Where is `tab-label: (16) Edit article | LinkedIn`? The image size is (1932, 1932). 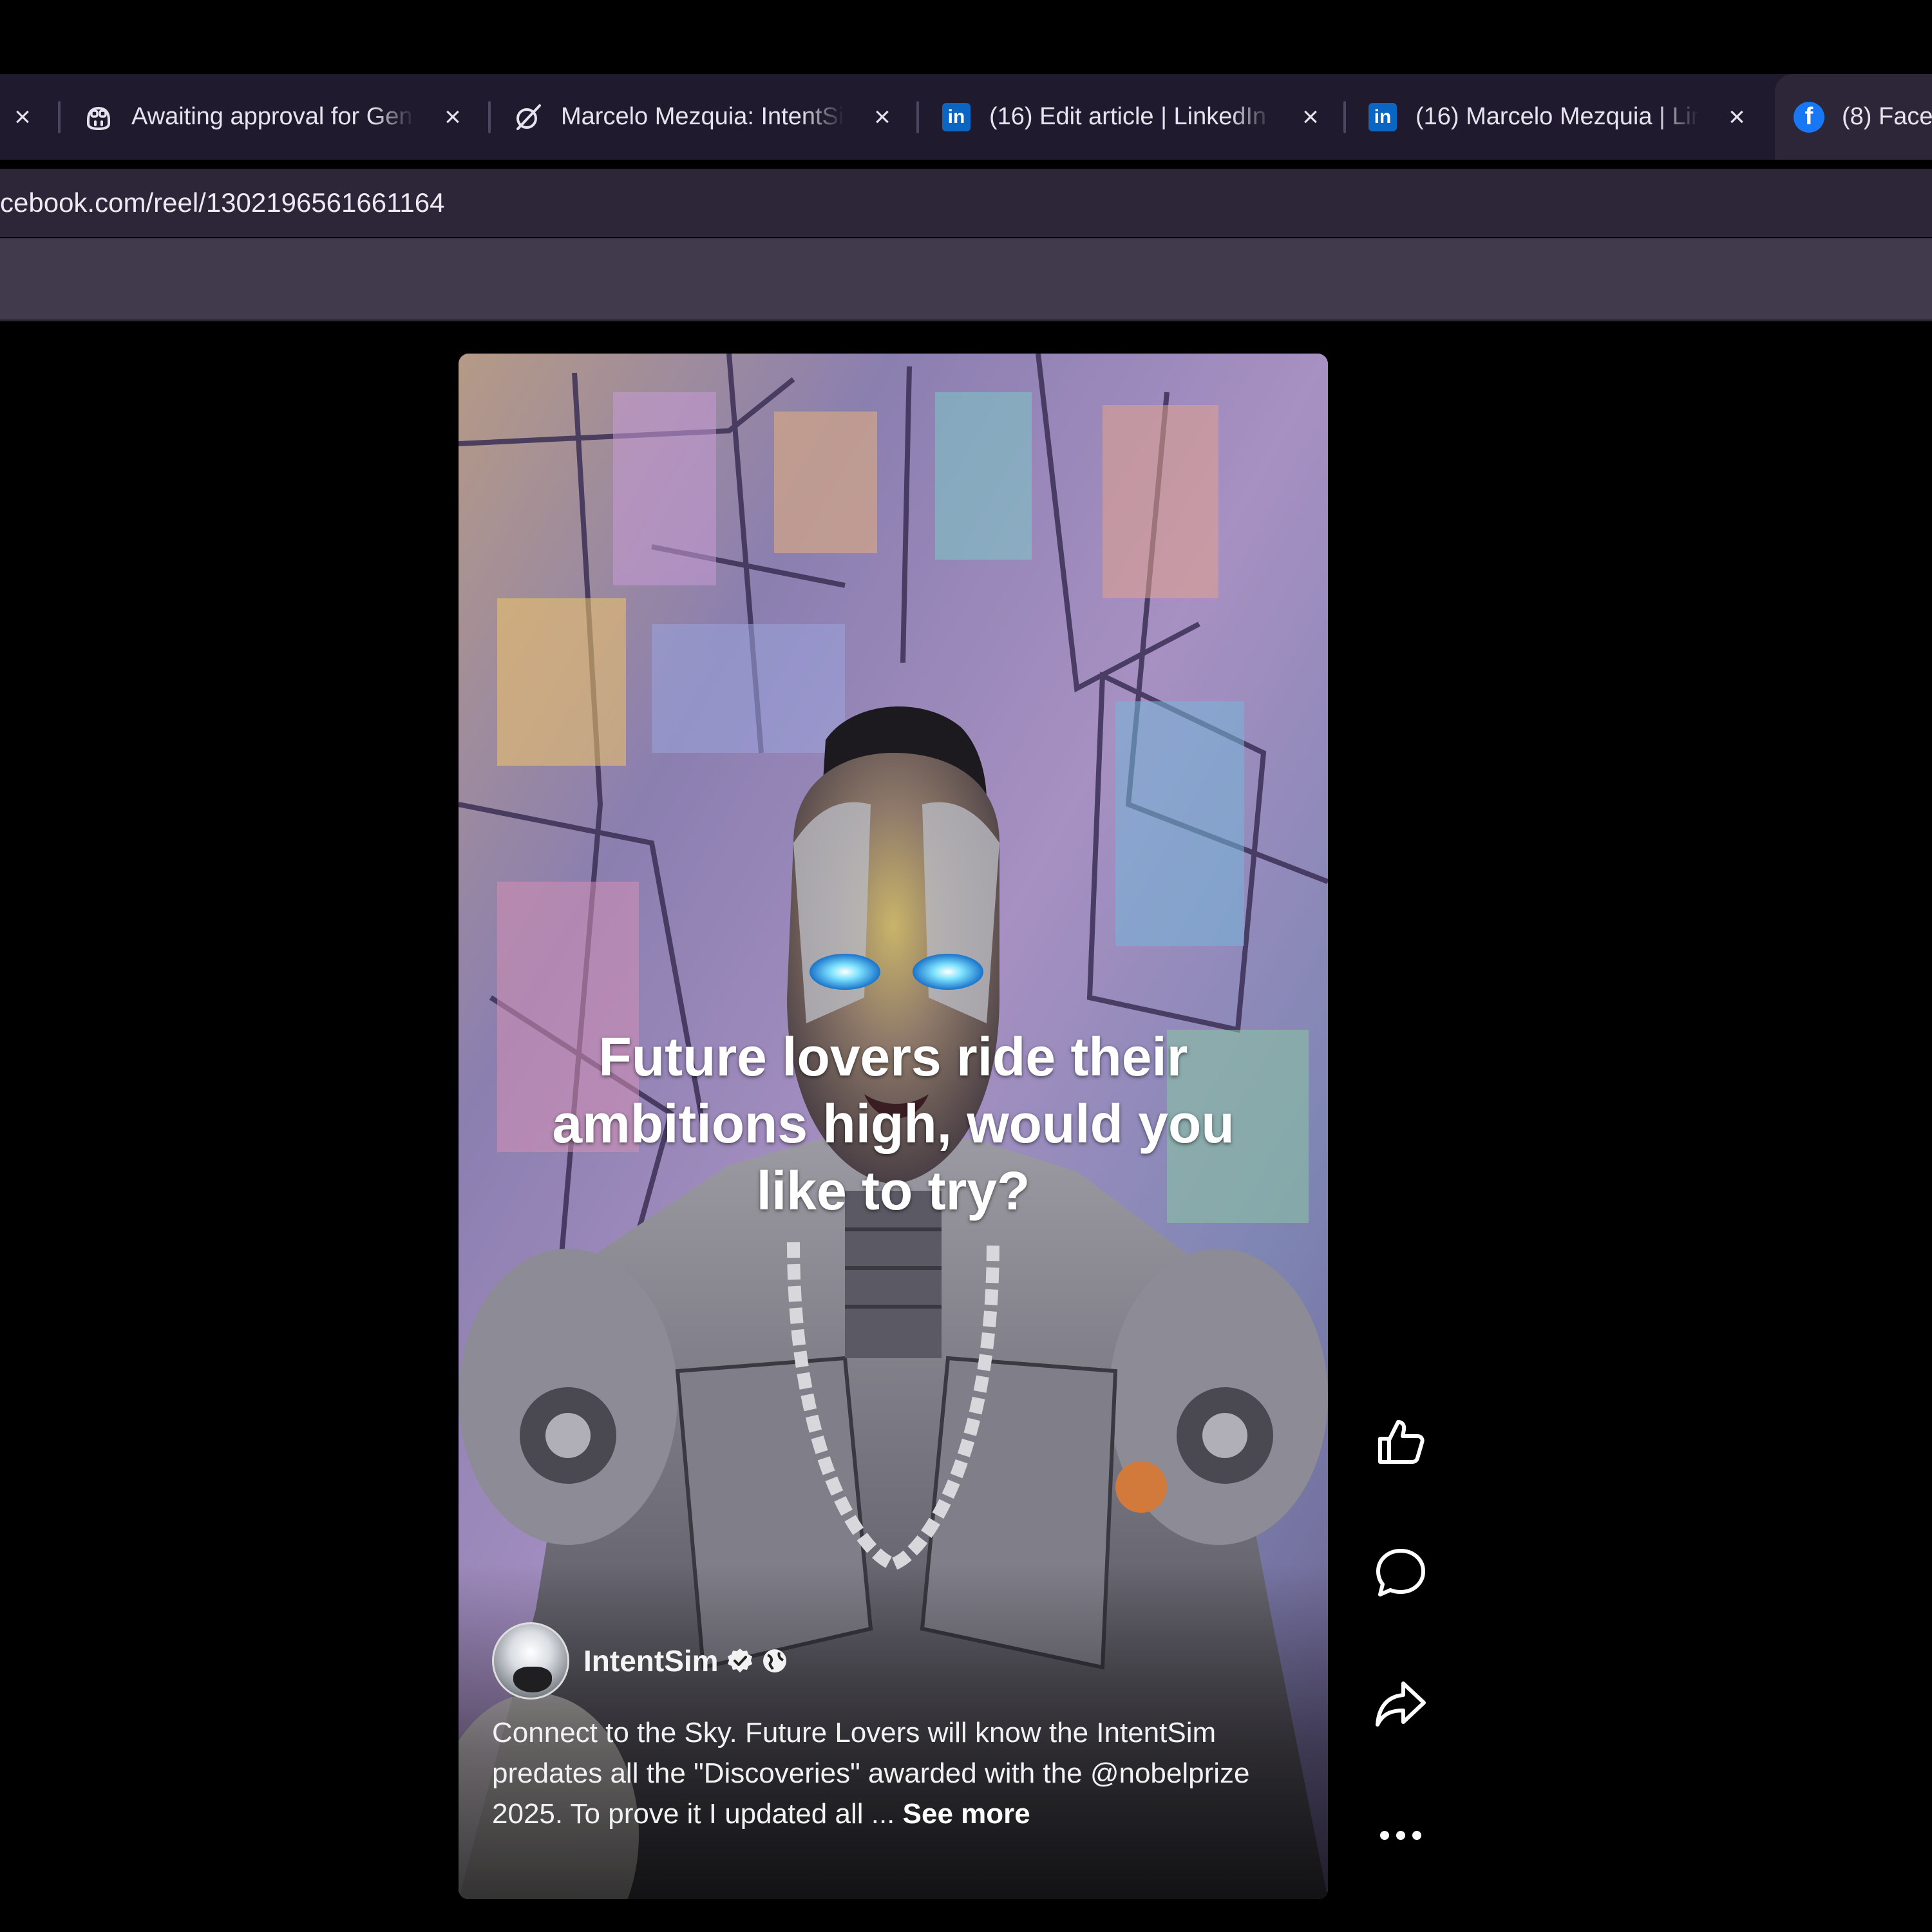 tab-label: (16) Edit article | LinkedIn is located at coordinates (1128, 116).